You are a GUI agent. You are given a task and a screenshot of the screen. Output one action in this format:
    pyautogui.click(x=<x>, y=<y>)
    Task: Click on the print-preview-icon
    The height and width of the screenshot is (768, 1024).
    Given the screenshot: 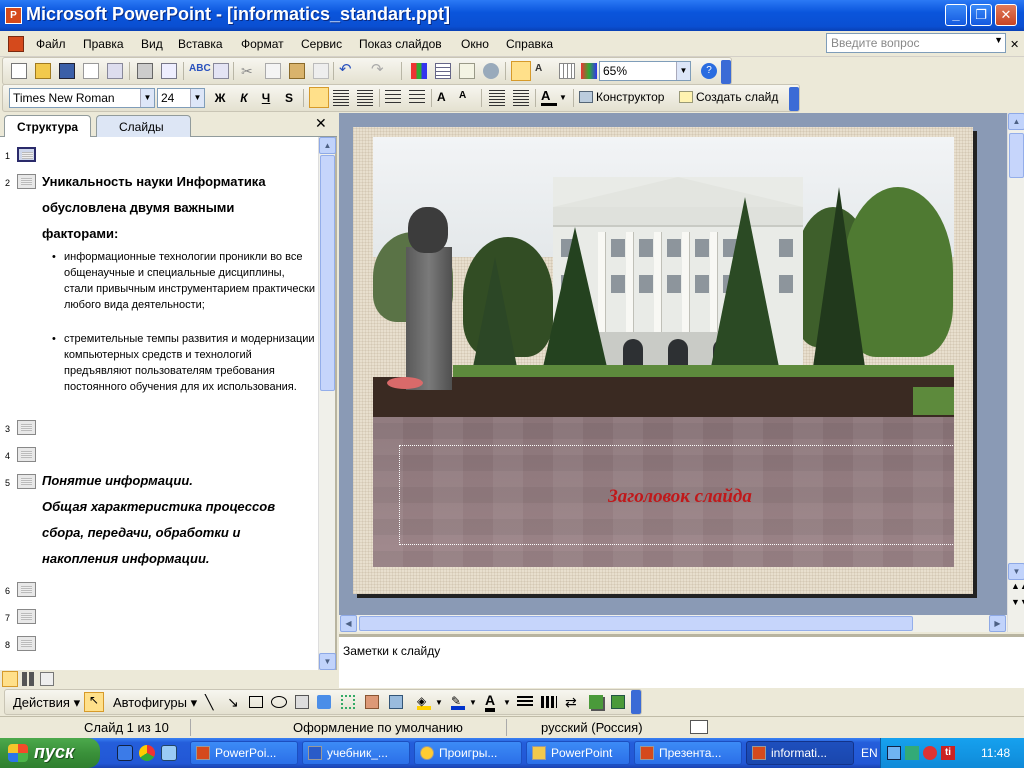 What is the action you would take?
    pyautogui.click(x=169, y=71)
    